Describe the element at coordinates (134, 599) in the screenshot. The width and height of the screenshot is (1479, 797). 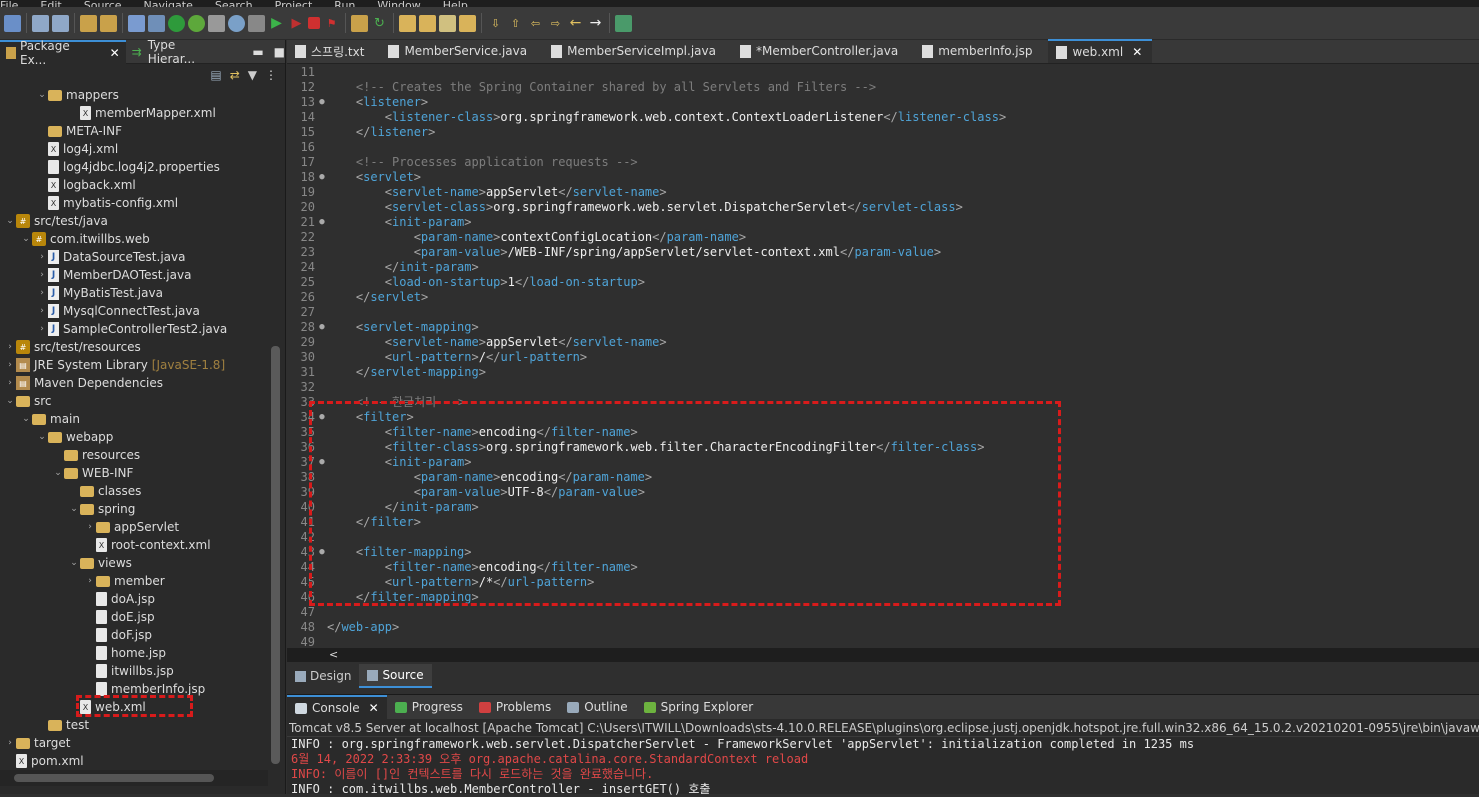
I see `tree-item: doA.jsp` at that location.